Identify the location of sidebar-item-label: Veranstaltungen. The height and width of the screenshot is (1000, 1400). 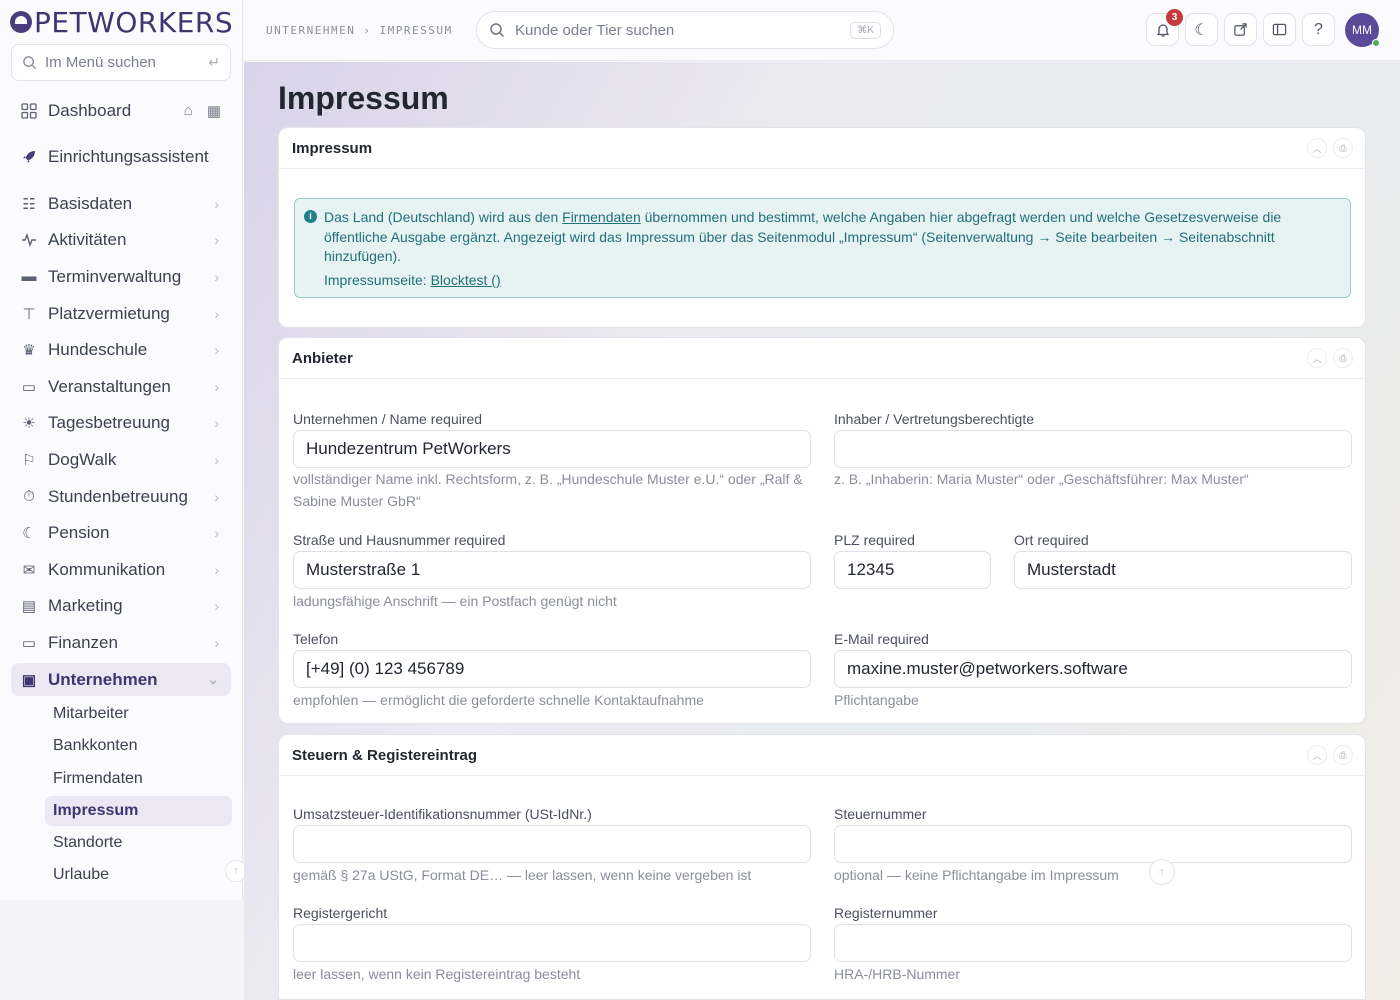
(109, 386).